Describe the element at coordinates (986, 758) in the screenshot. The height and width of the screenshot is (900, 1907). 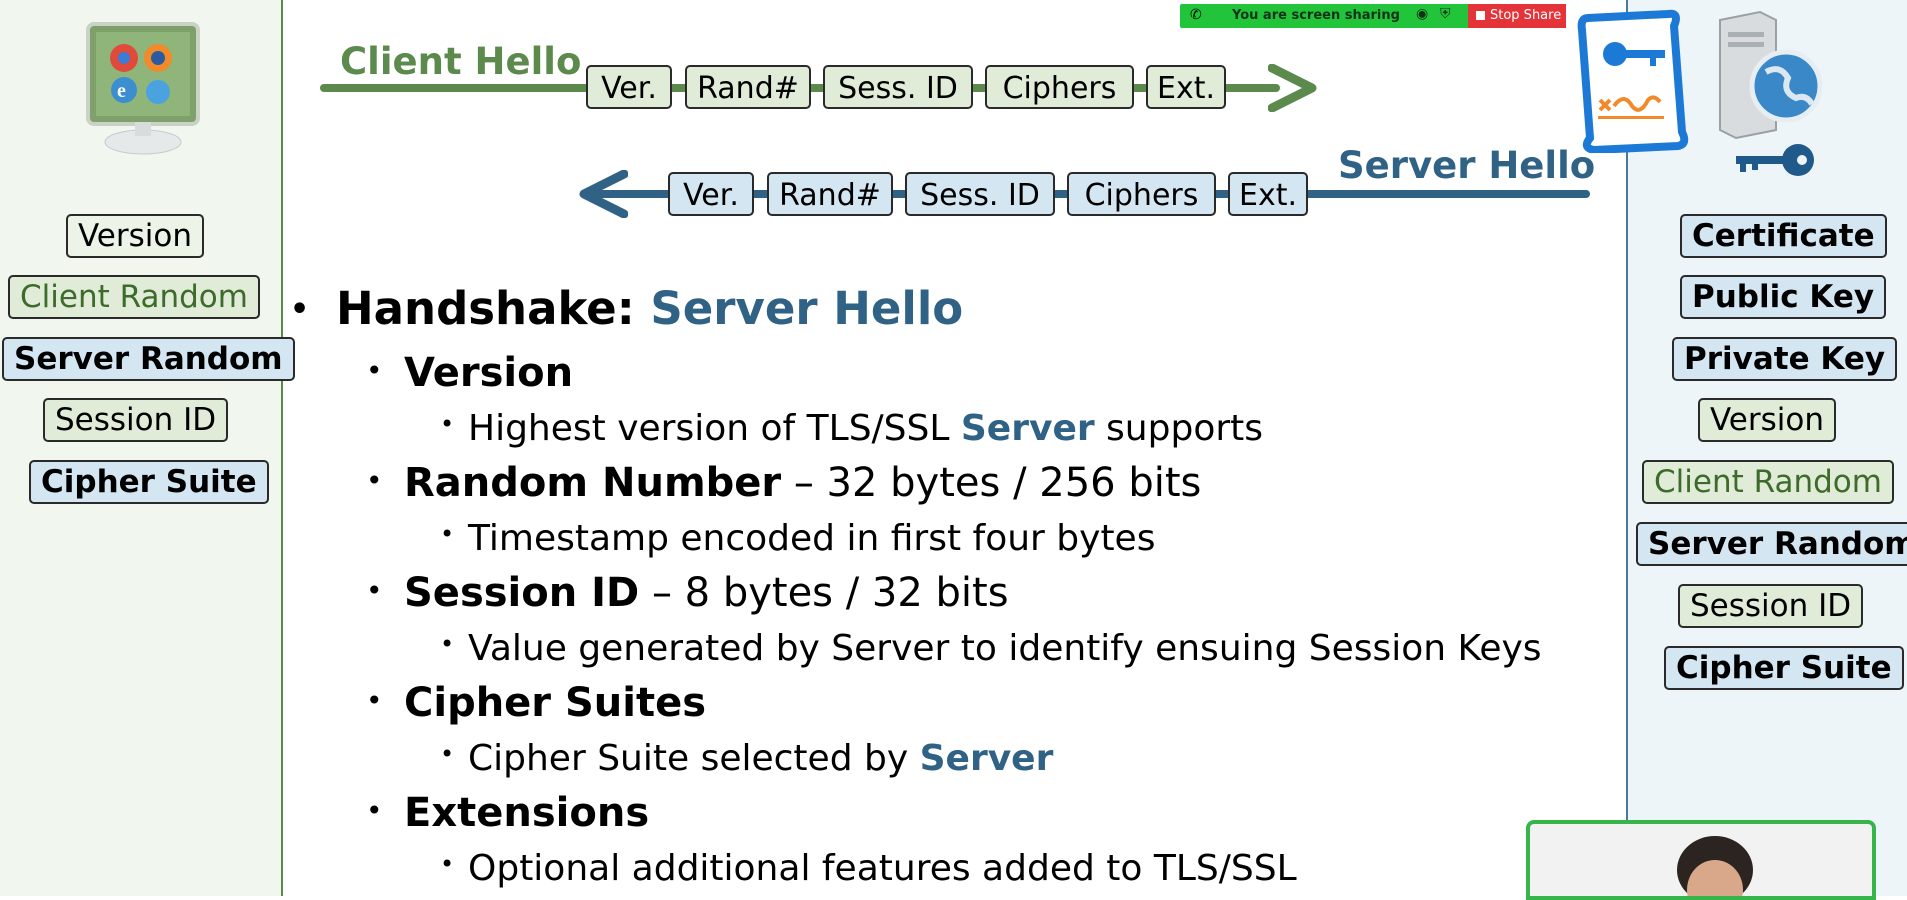
I see `cipher-sub-highlight: Server` at that location.